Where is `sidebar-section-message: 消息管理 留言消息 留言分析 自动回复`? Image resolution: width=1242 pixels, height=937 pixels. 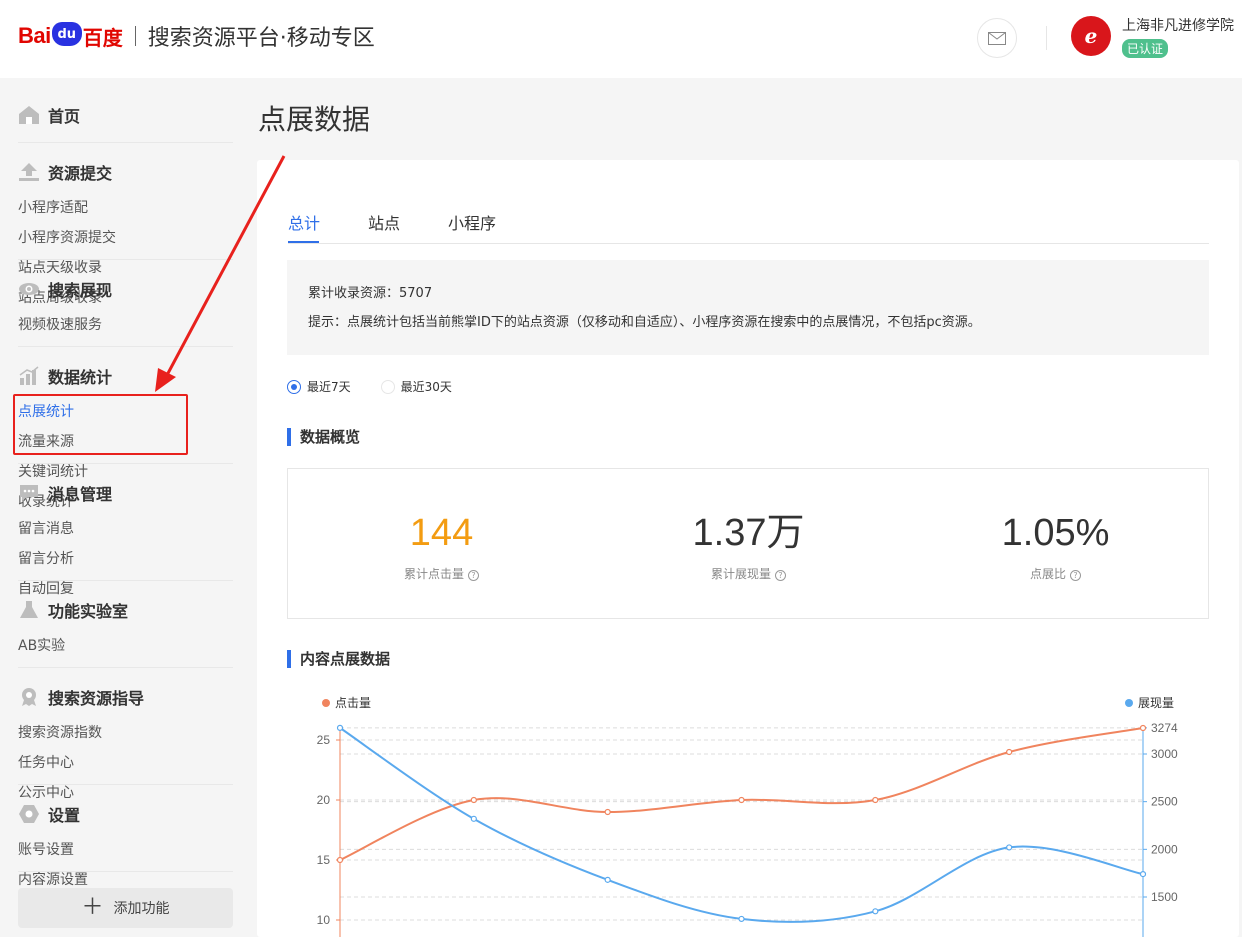
sidebar-section-message: 消息管理 留言消息 留言分析 自动回复 is located at coordinates (125, 542).